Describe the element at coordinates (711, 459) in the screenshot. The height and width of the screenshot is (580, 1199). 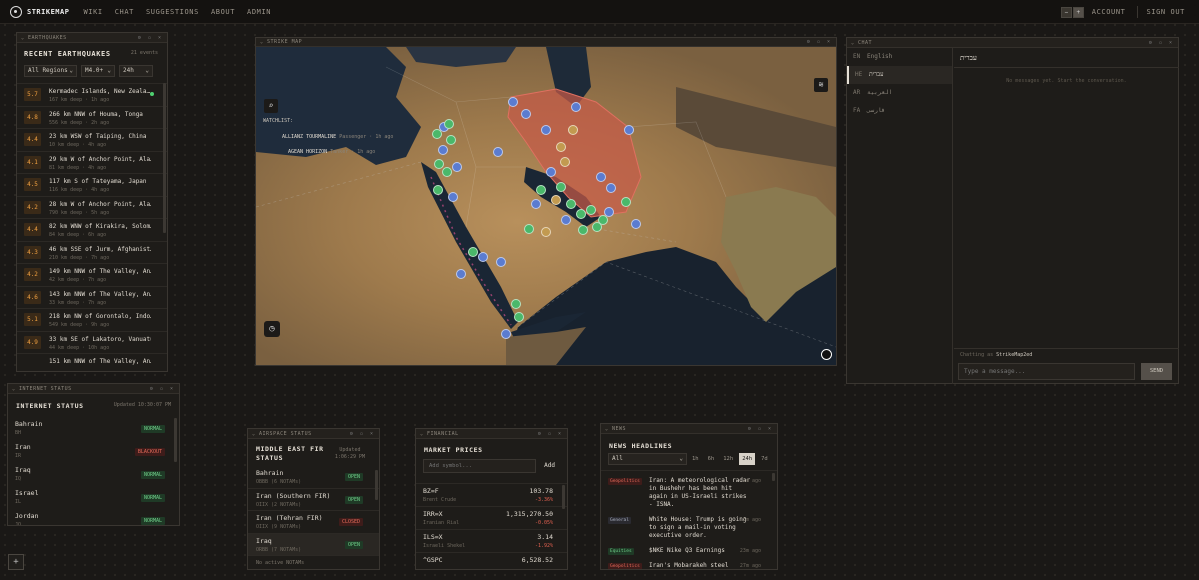
I see `time-range-tab-6h: 6h` at that location.